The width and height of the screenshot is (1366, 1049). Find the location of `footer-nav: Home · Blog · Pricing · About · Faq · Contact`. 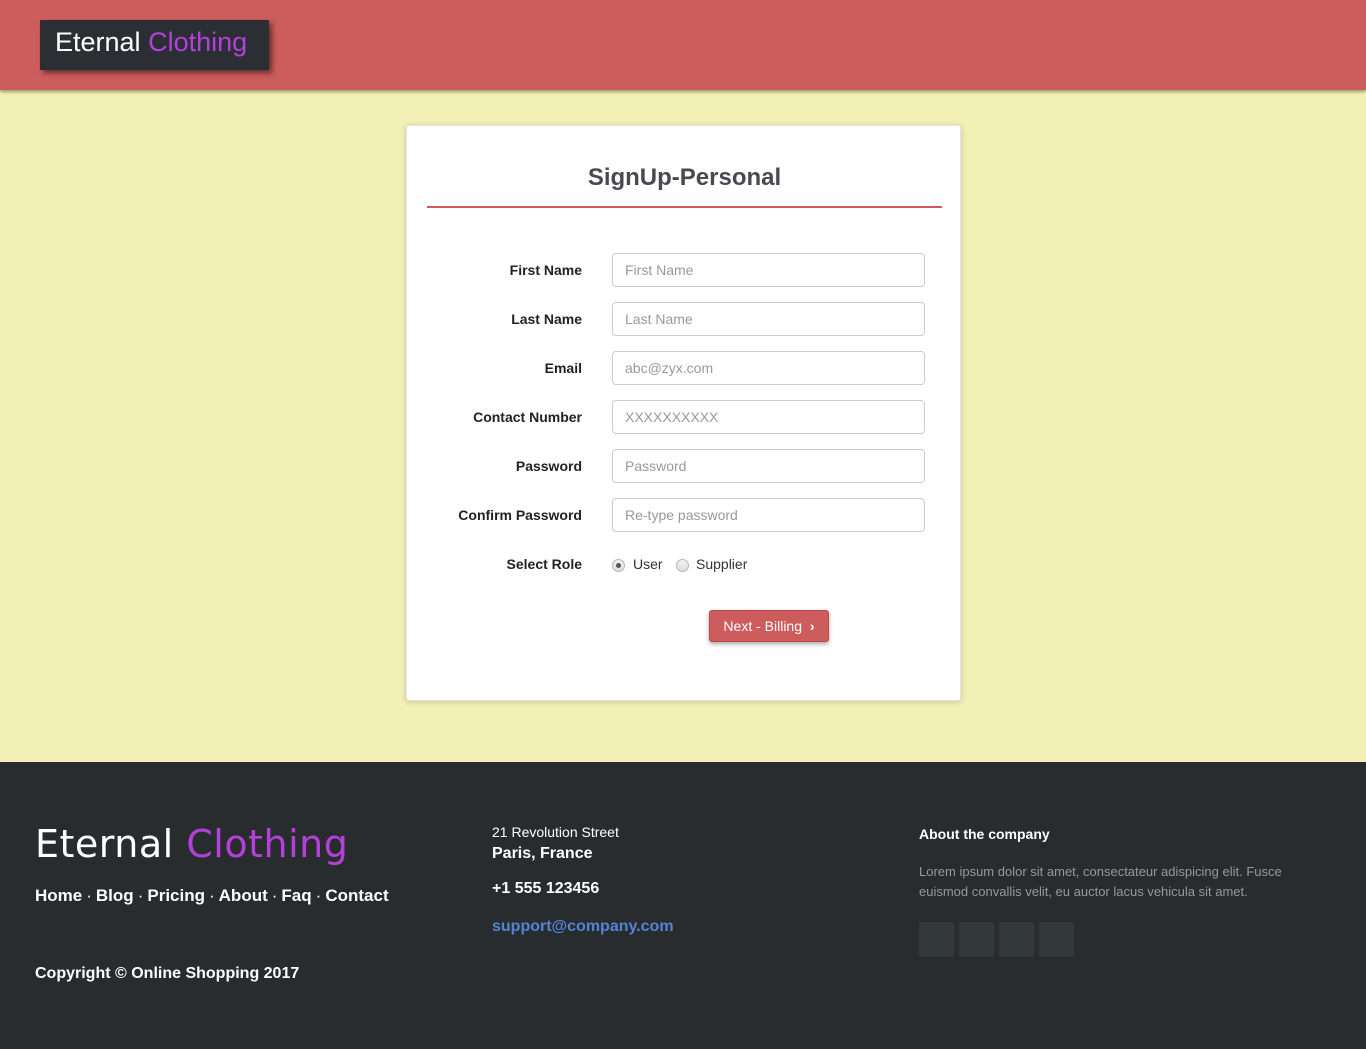

footer-nav: Home · Blog · Pricing · About · Faq · Contact is located at coordinates (212, 896).